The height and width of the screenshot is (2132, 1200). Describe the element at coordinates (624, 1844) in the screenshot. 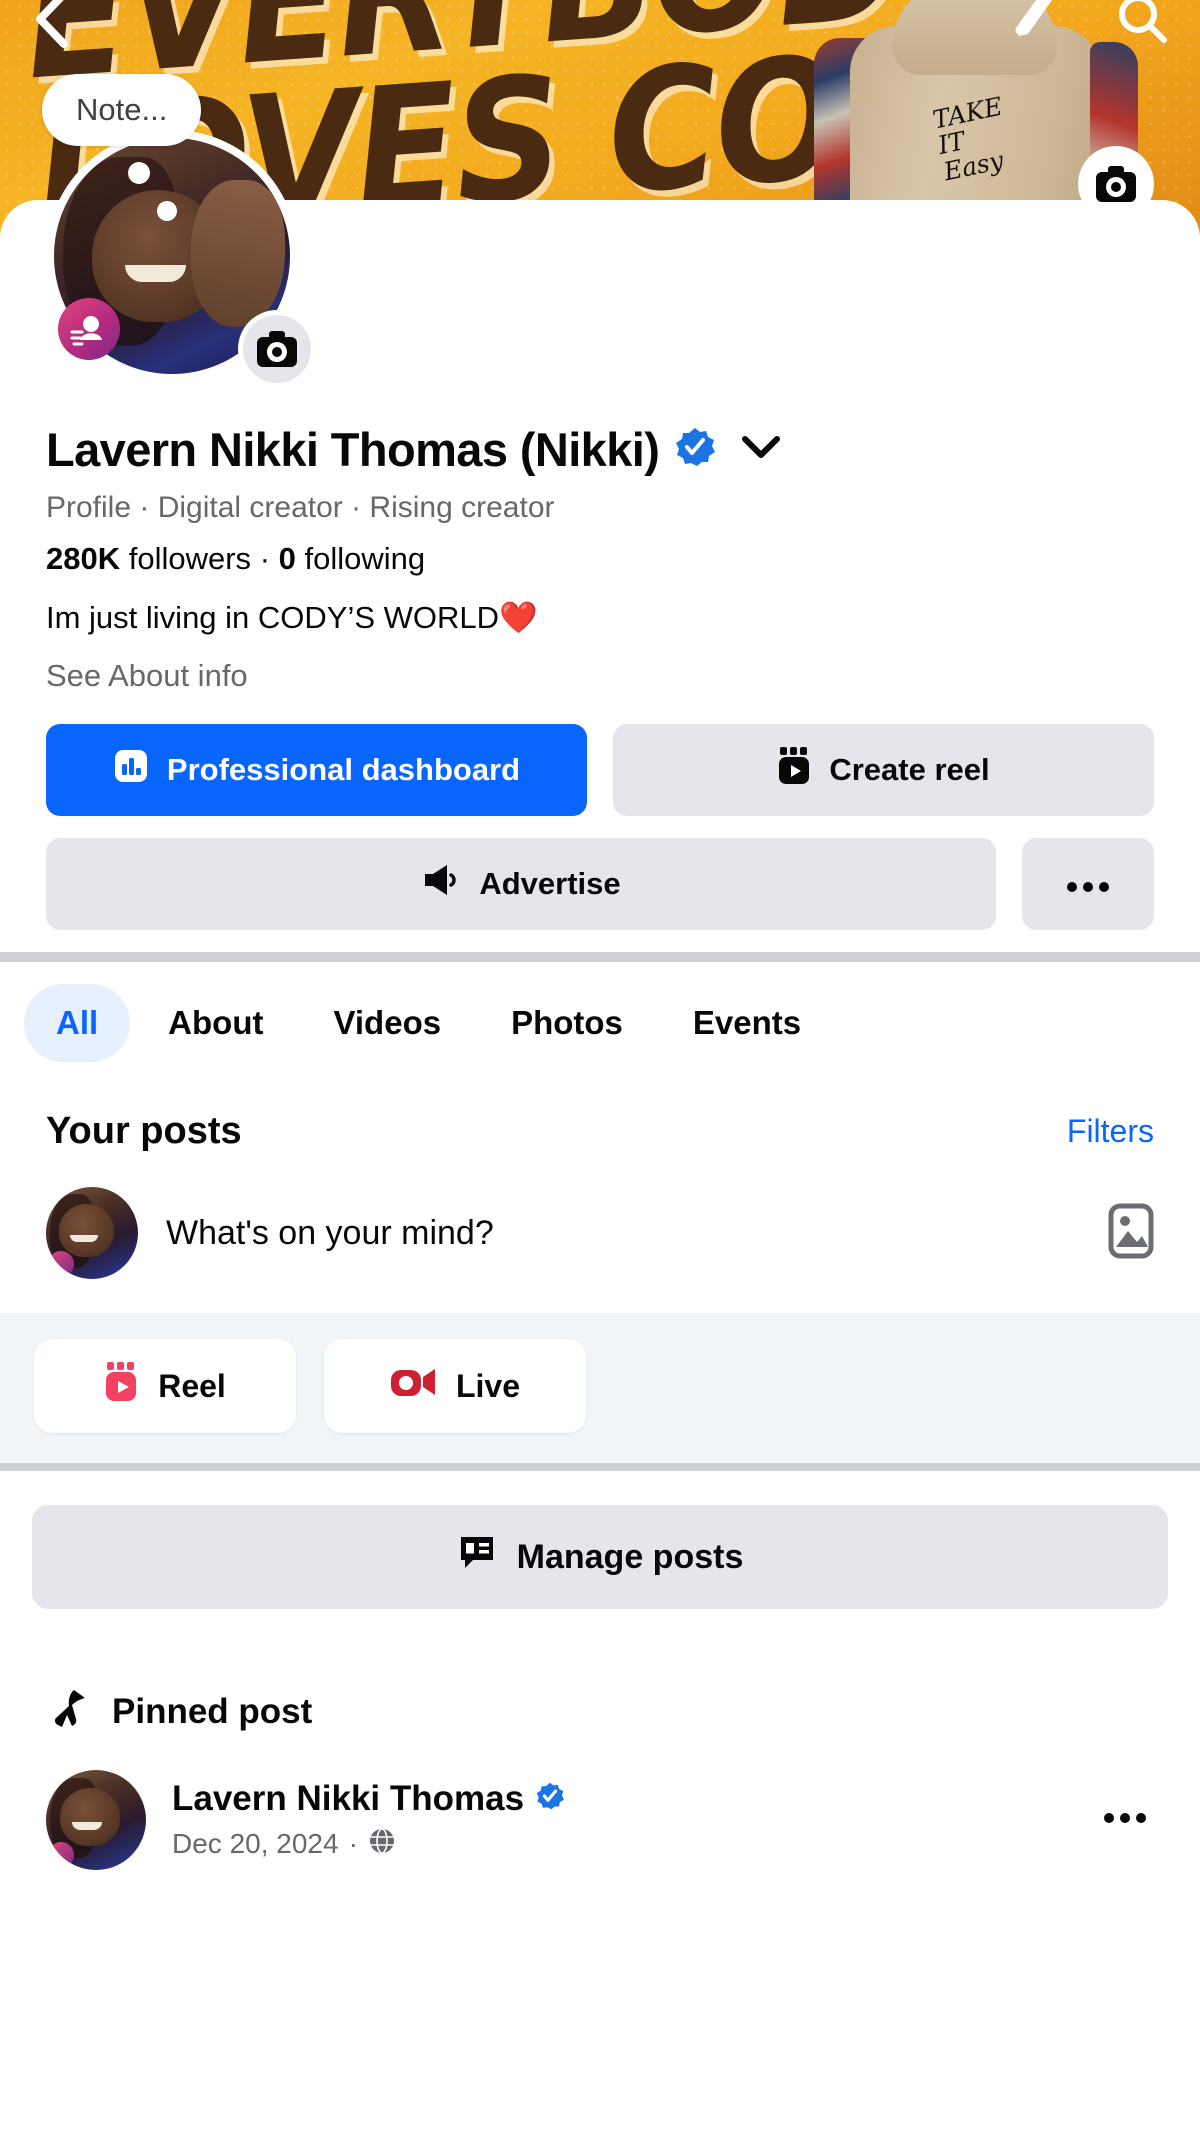

I see `post-subtext: Dec 20, 2024 ·` at that location.